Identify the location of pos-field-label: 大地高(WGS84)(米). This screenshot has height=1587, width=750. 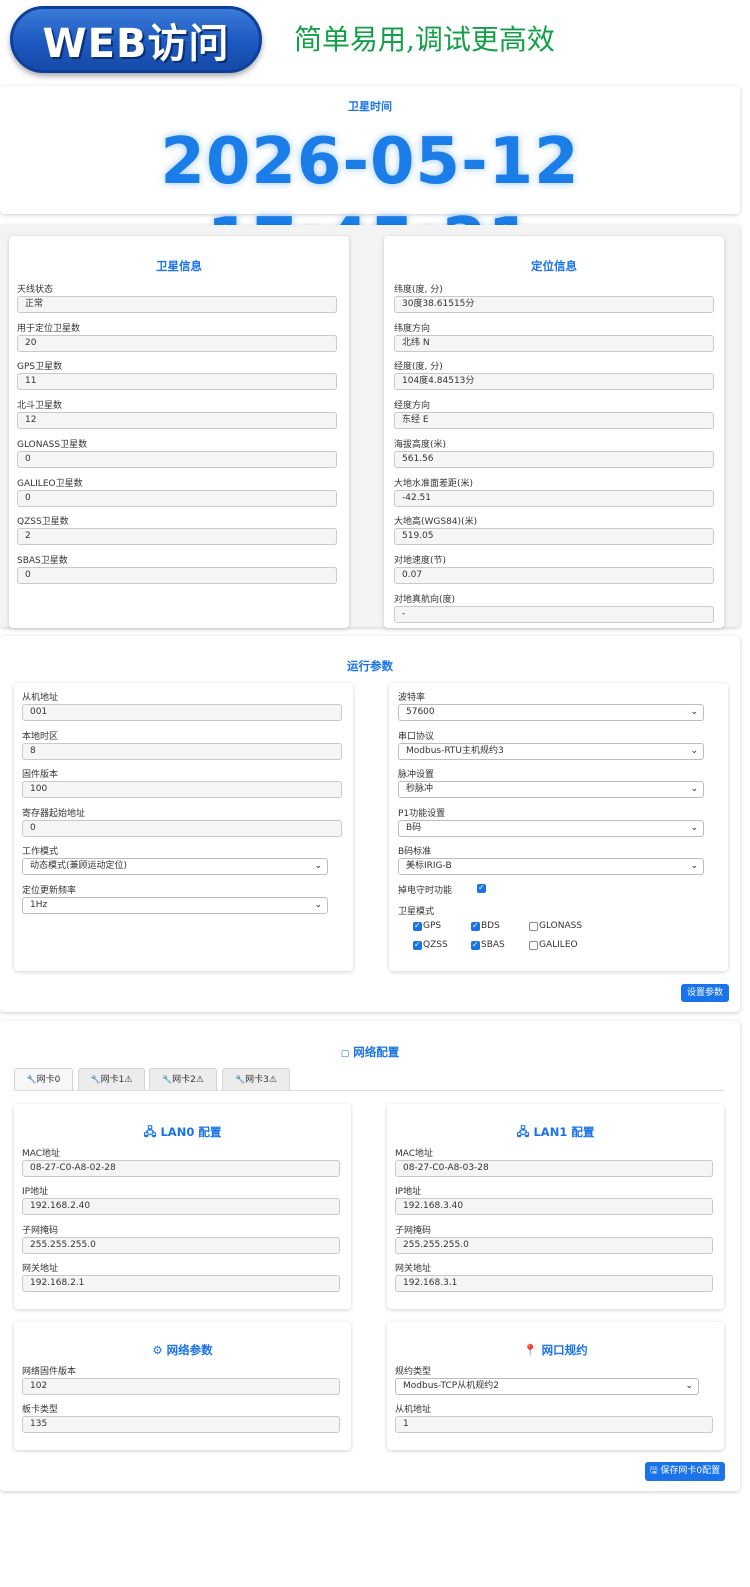
(436, 522).